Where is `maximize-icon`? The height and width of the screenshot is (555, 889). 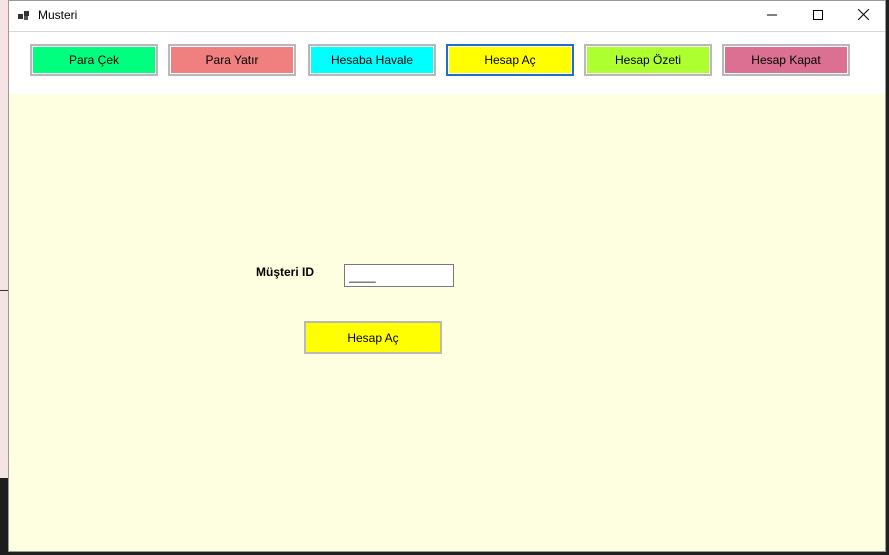 maximize-icon is located at coordinates (818, 16).